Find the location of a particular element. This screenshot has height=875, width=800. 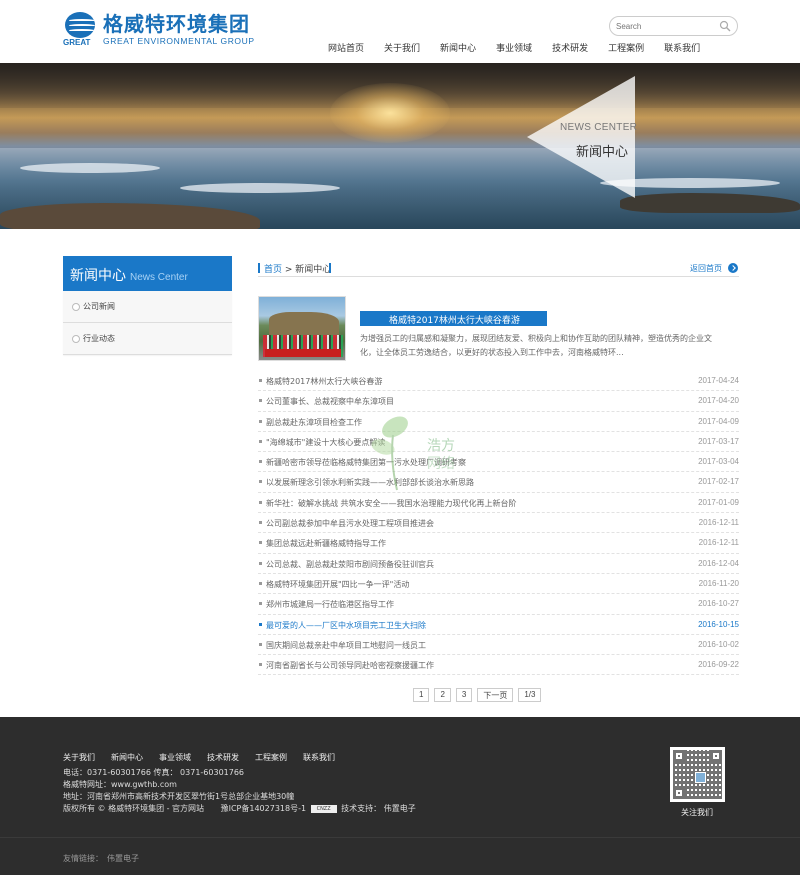

footer-nav: 关于我们 新闻中心 事业领域 技术研发 工程案例 联系我们 is located at coordinates (207, 757).